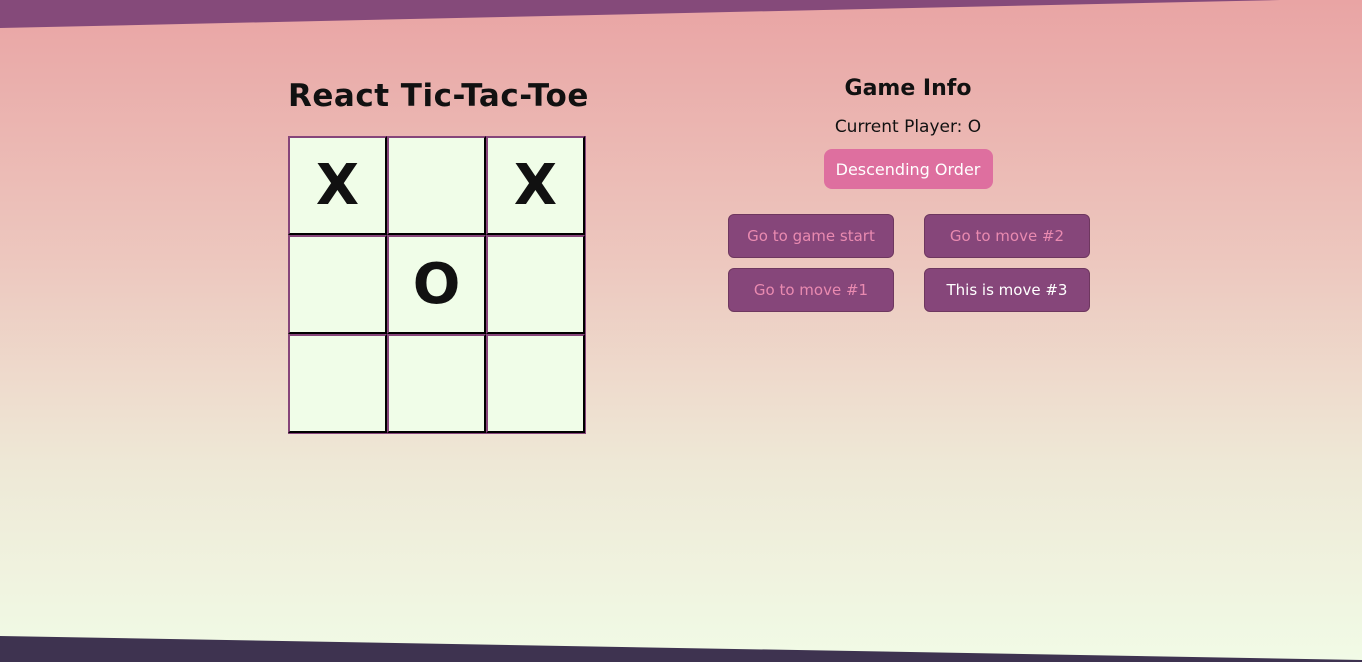 This screenshot has height=662, width=1362. Describe the element at coordinates (337, 185) in the screenshot. I see `board-square-1: X` at that location.